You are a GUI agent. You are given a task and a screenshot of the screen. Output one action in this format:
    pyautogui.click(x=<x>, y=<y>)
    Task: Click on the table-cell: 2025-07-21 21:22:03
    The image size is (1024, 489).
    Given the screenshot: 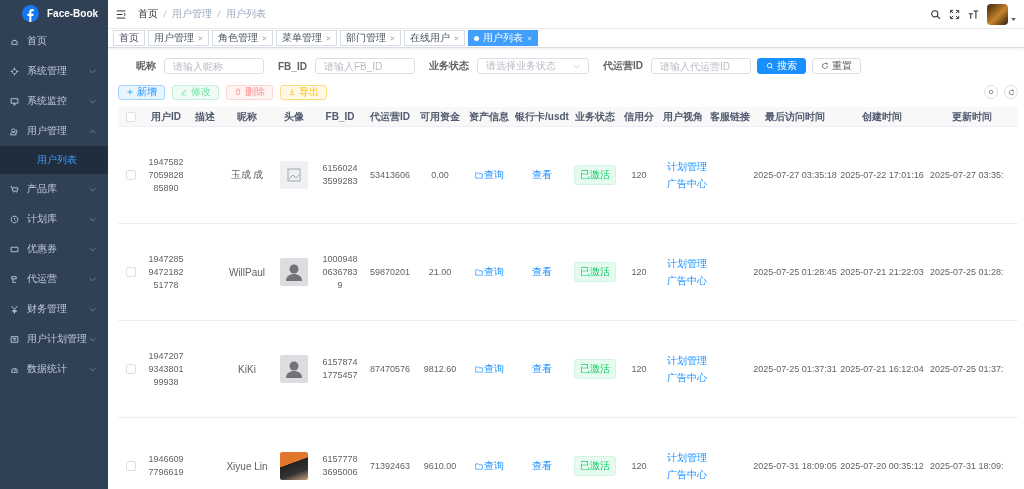 What is the action you would take?
    pyautogui.click(x=882, y=272)
    